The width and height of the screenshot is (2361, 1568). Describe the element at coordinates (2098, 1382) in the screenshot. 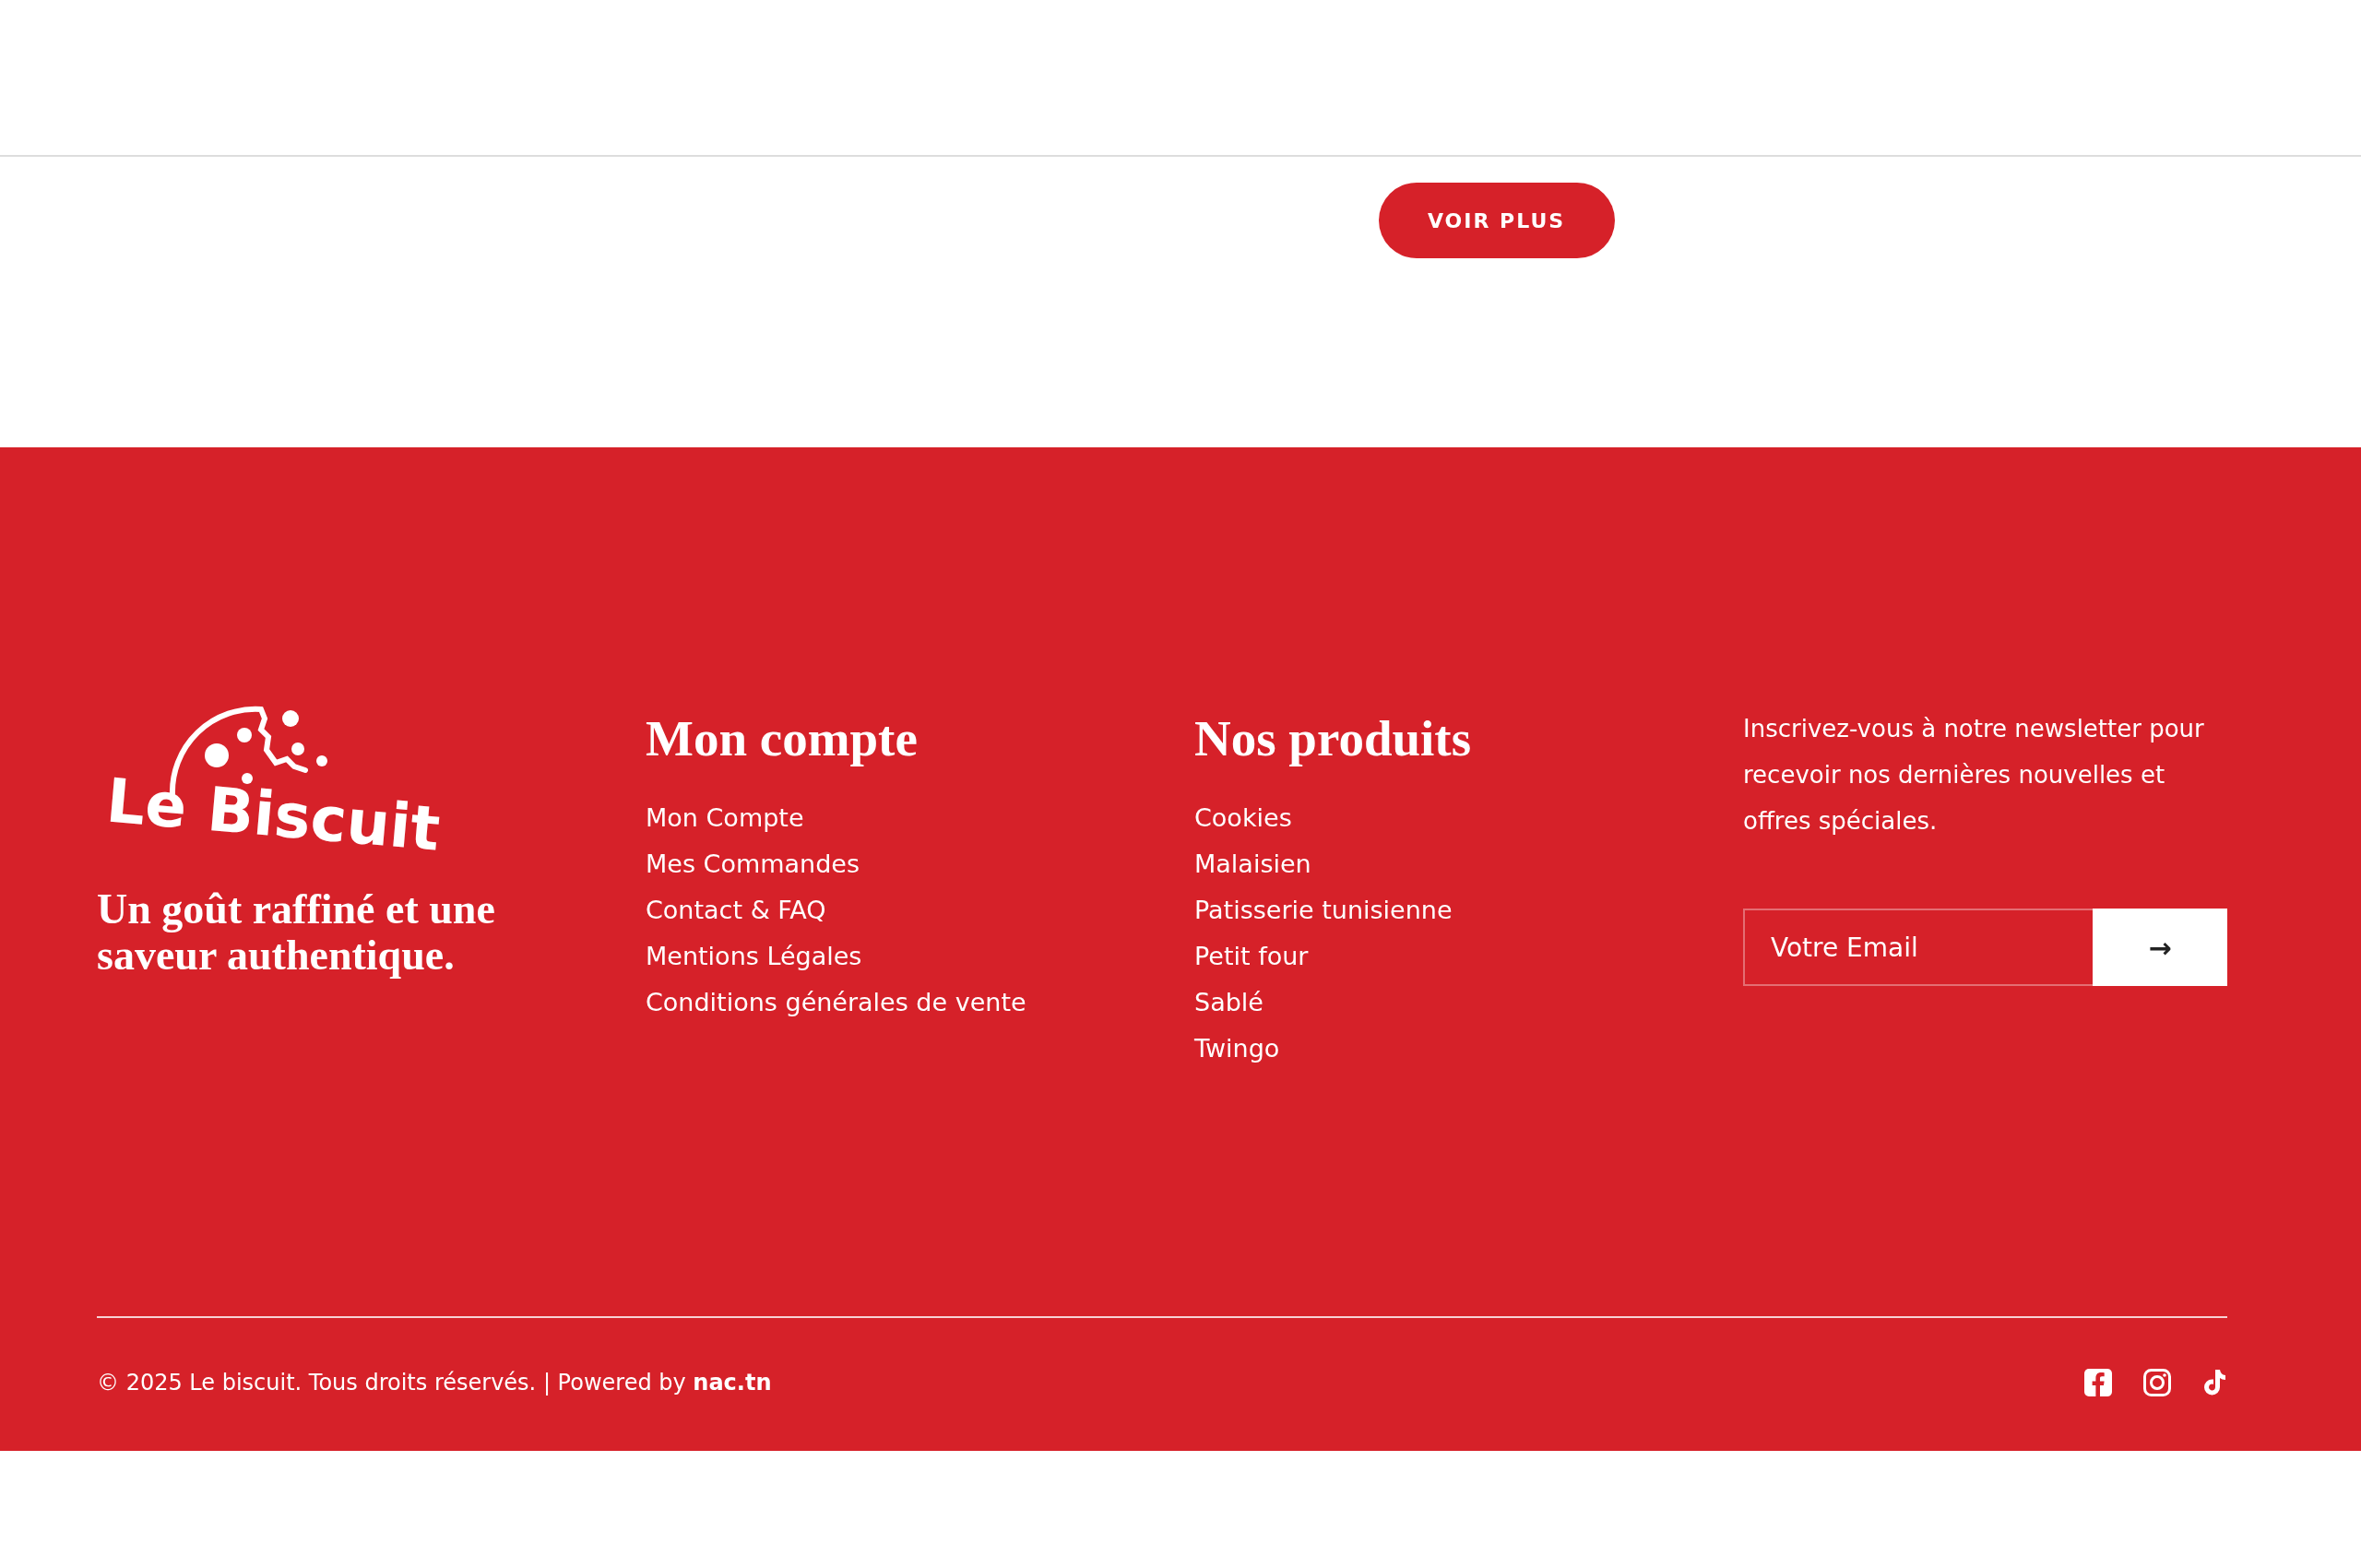

I see `facebook-icon` at that location.